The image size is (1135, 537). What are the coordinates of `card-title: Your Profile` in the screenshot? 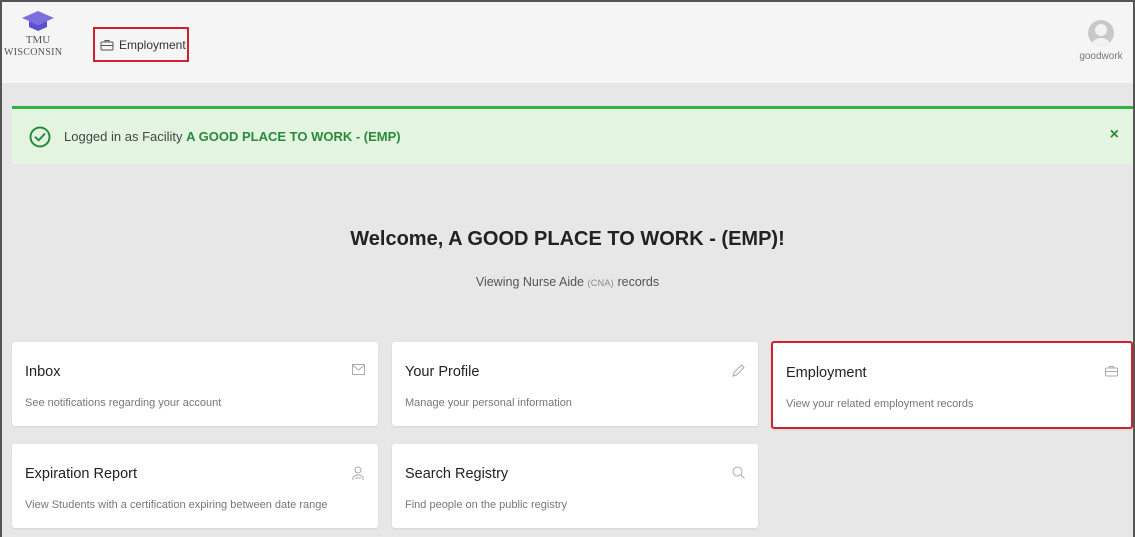 It's located at (442, 372).